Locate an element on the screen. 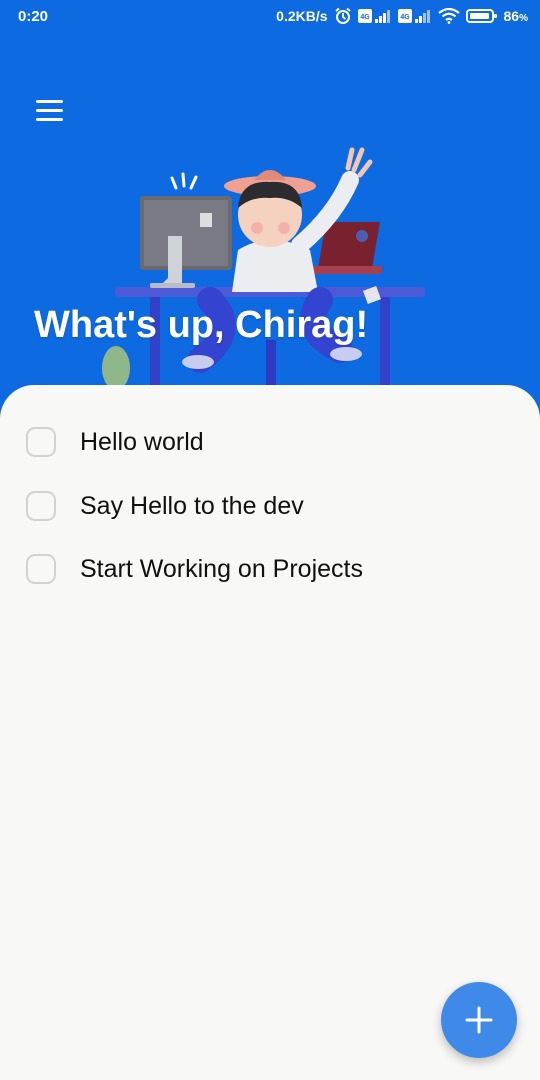 The height and width of the screenshot is (1080, 540). alarm-icon is located at coordinates (342, 15).